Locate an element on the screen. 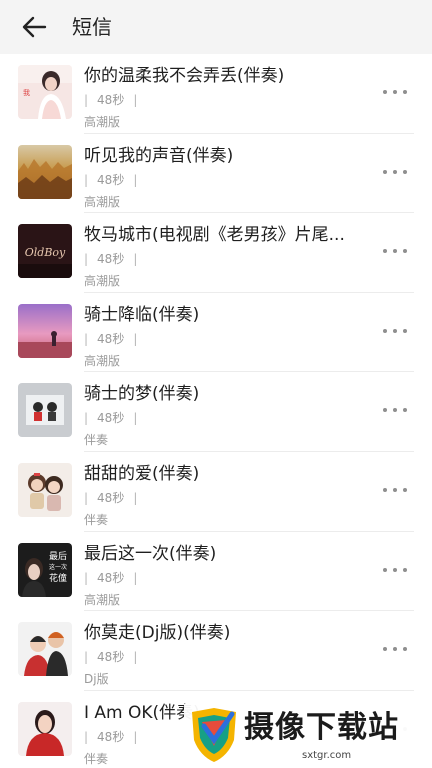 The width and height of the screenshot is (432, 768). song-title: 骑士降临(伴奏) is located at coordinates (142, 314).